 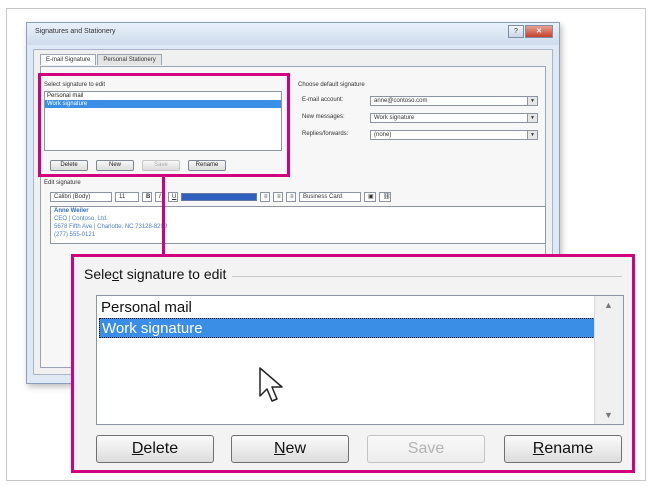 I want to click on new-messages-value: Work signature, so click(x=394, y=118).